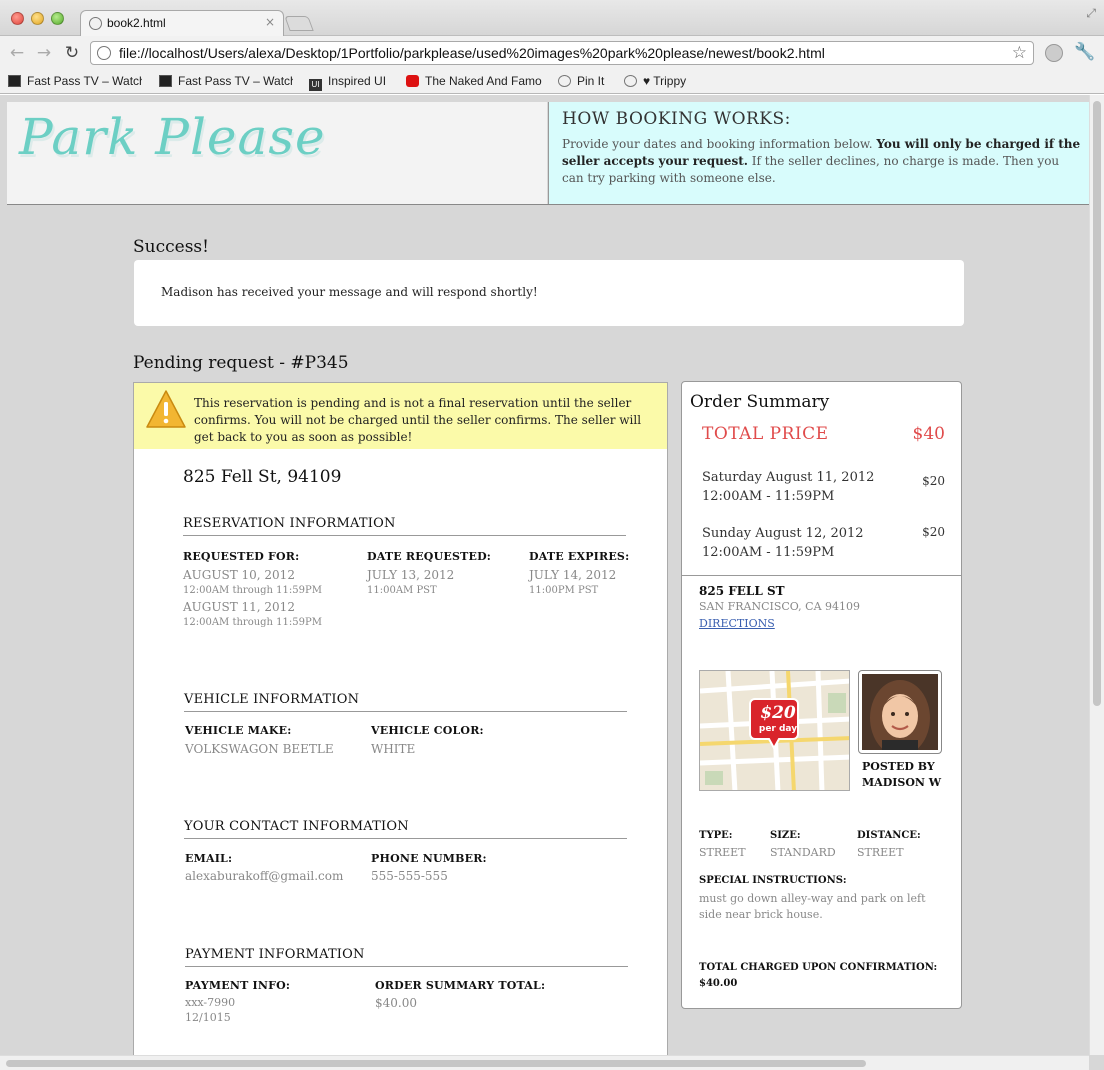 Image resolution: width=1104 pixels, height=1070 pixels. What do you see at coordinates (405, 829) in the screenshot?
I see `contact-info-title: YOUR CONTACT INFORMATION` at bounding box center [405, 829].